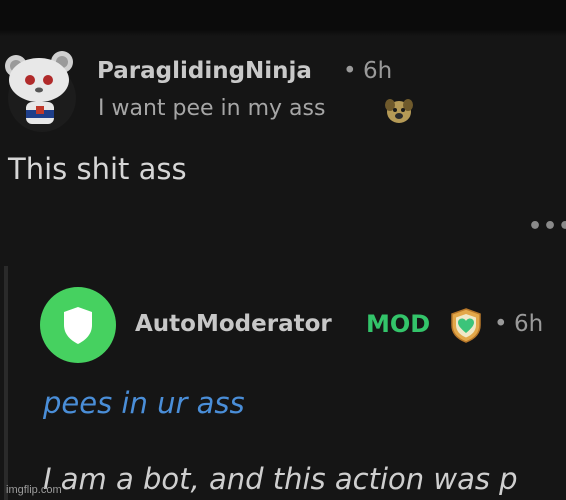 The width and height of the screenshot is (566, 500). I want to click on reply-body: pees in ur ass, so click(144, 403).